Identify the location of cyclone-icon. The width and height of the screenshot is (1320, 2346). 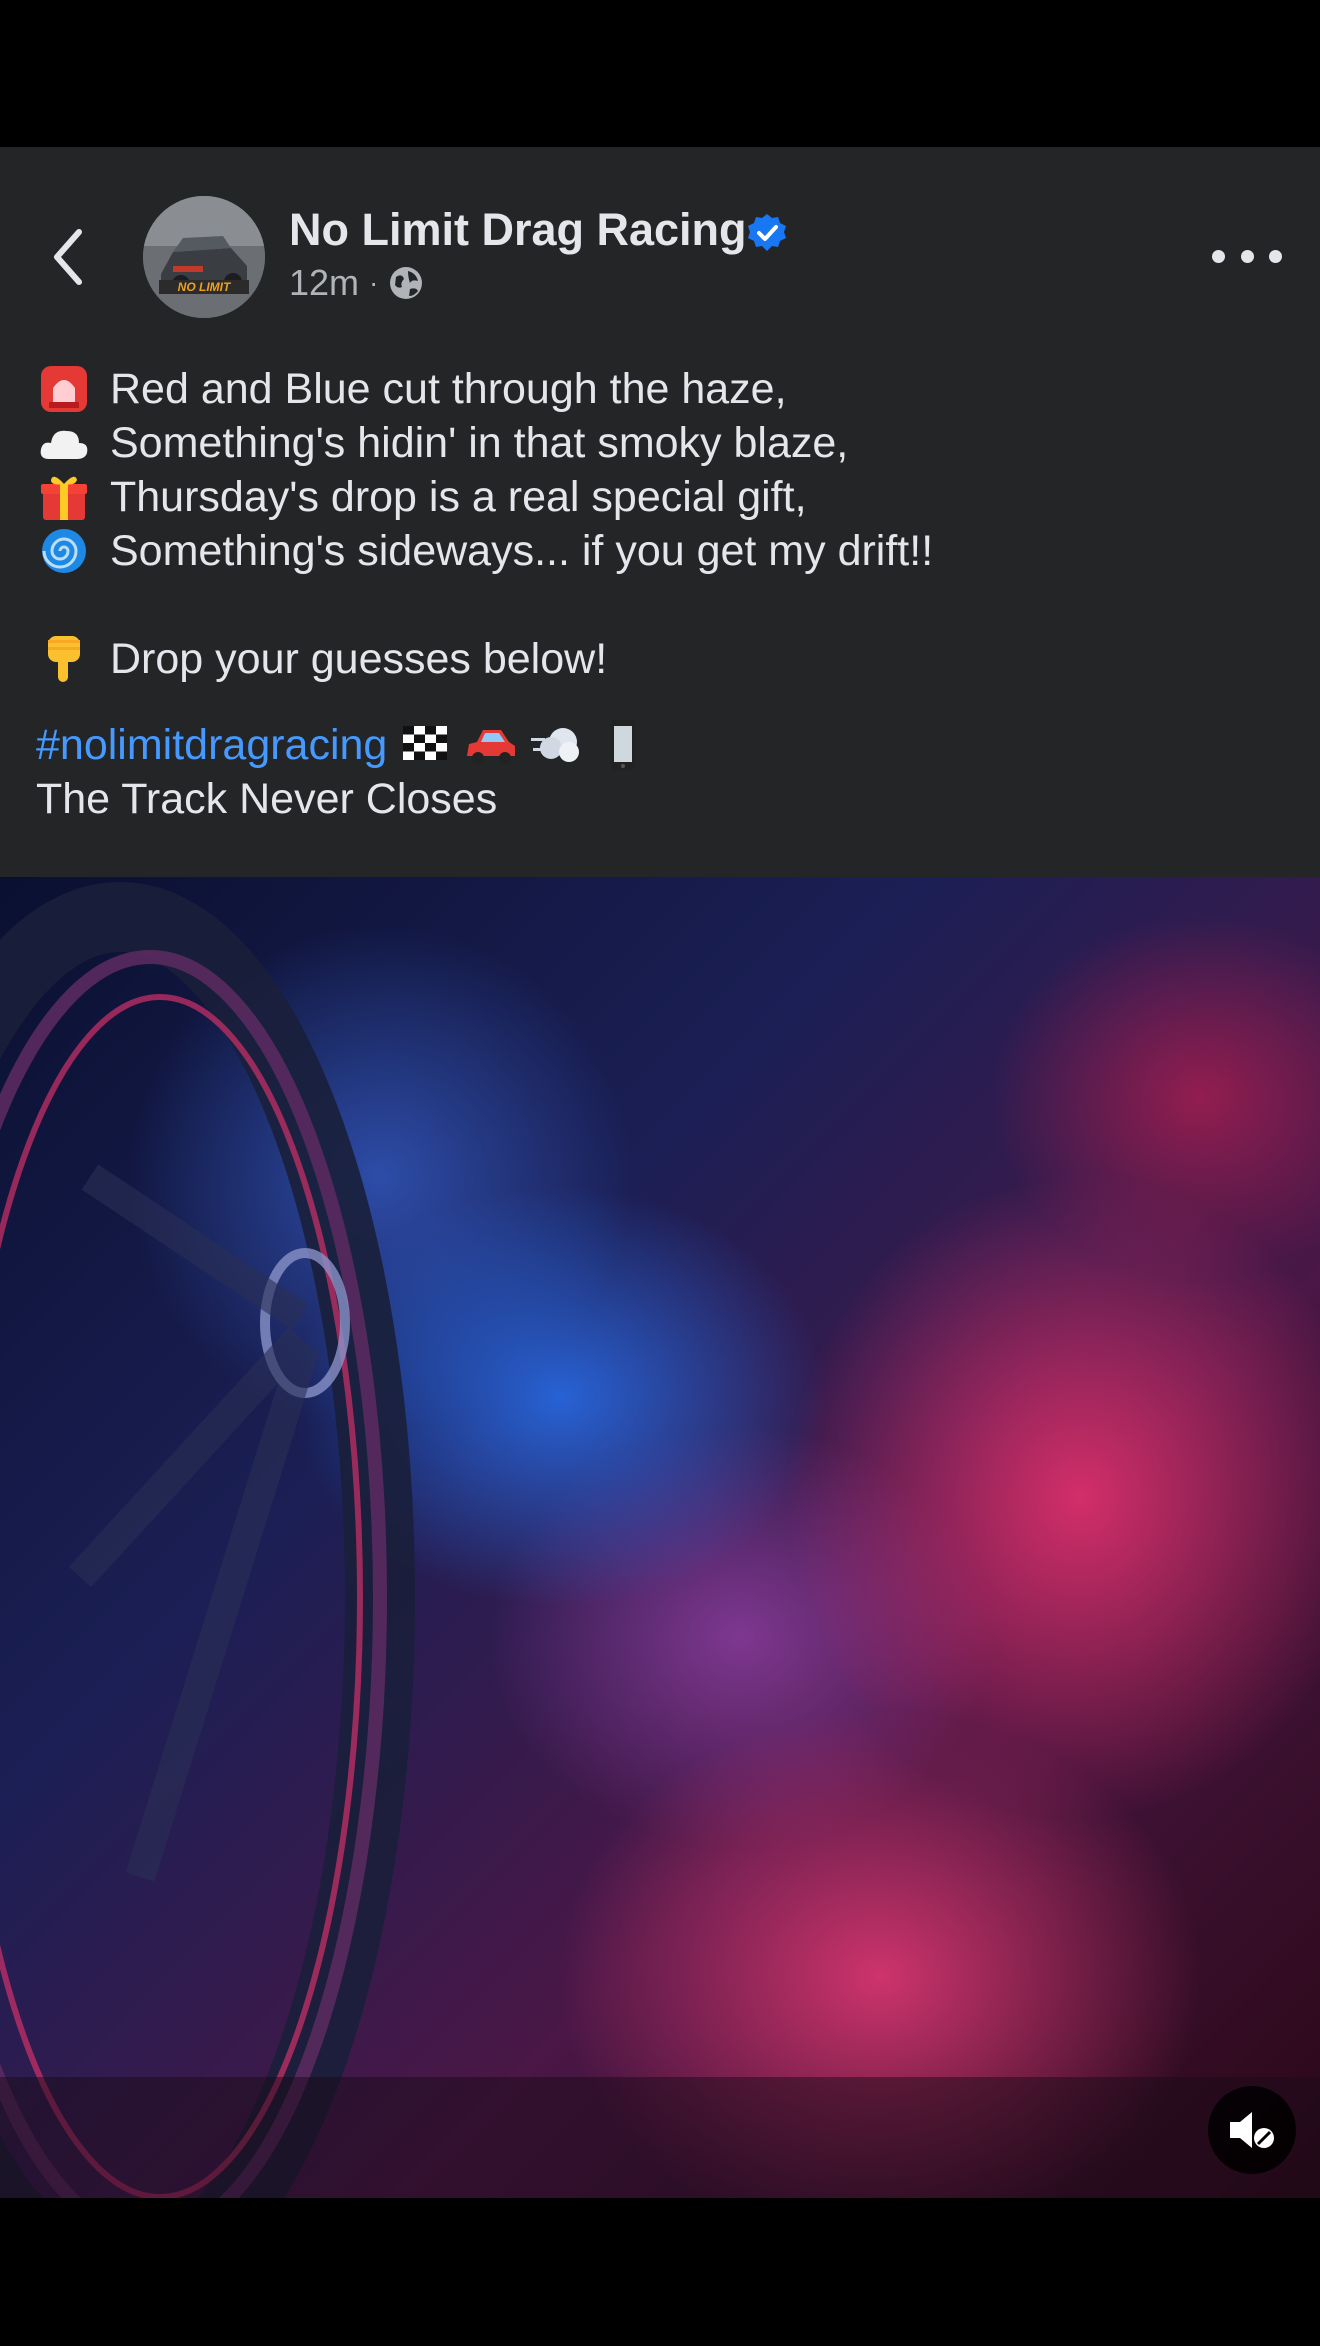
(64, 551).